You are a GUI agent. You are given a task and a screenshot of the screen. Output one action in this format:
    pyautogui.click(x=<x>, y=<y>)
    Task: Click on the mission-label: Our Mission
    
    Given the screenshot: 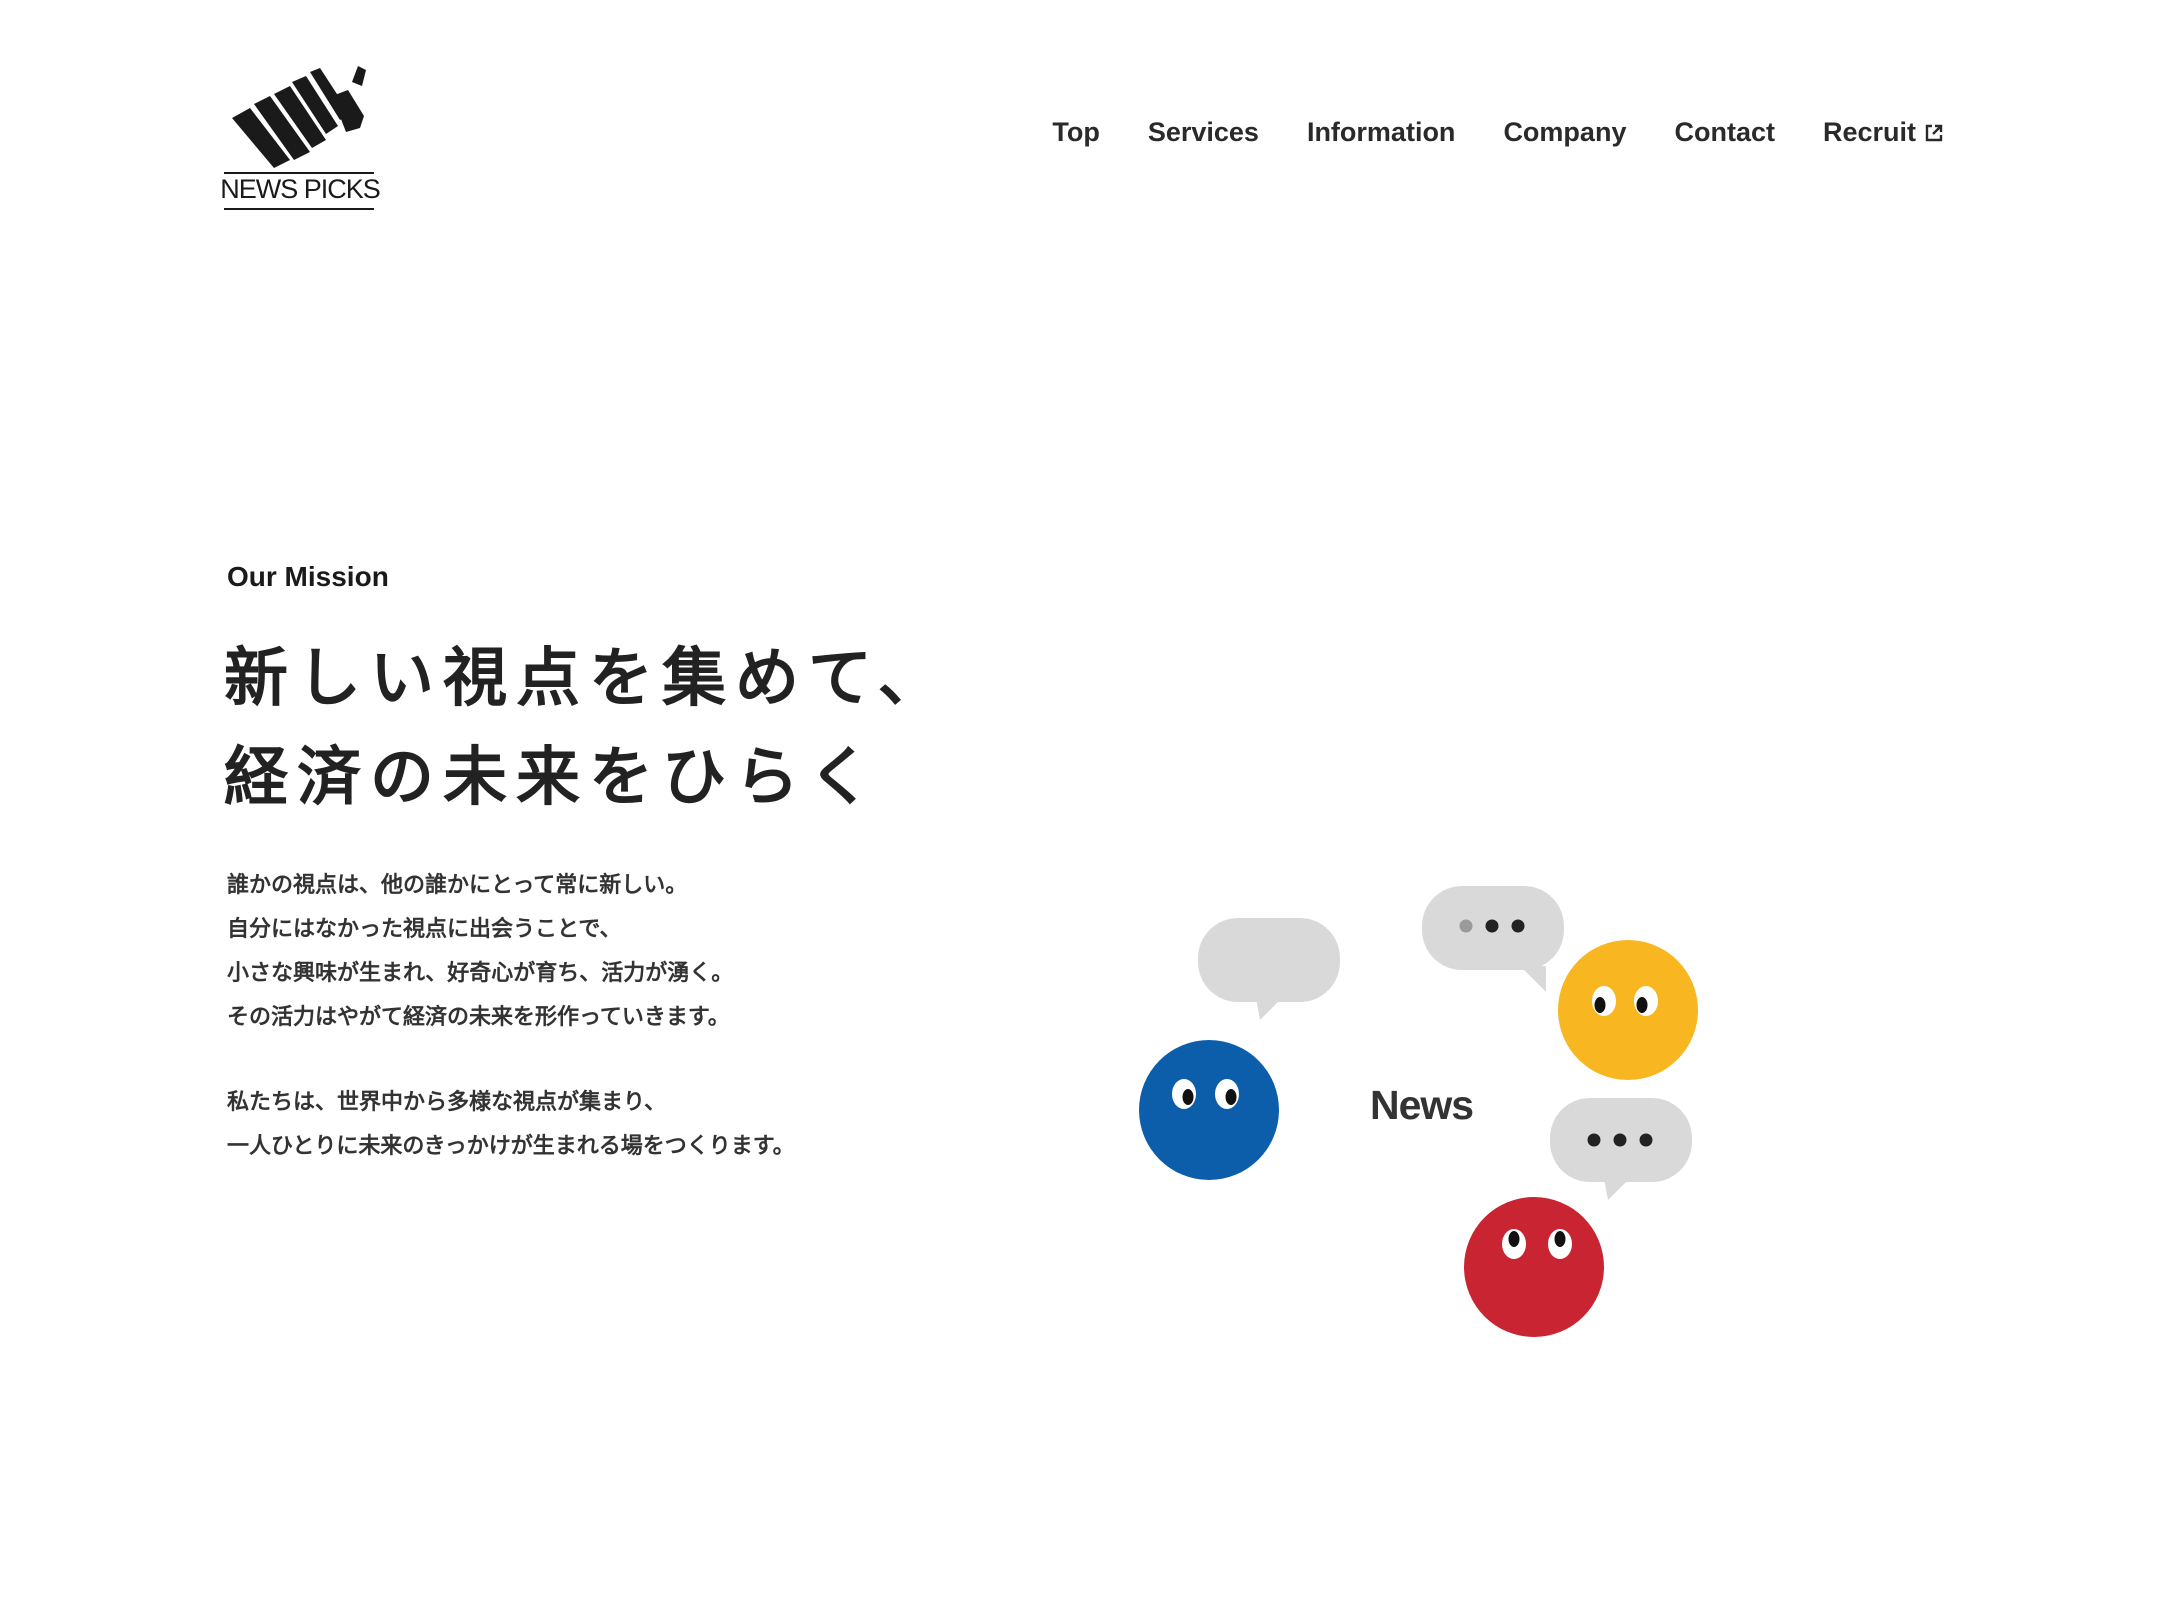 What is the action you would take?
    pyautogui.click(x=308, y=576)
    